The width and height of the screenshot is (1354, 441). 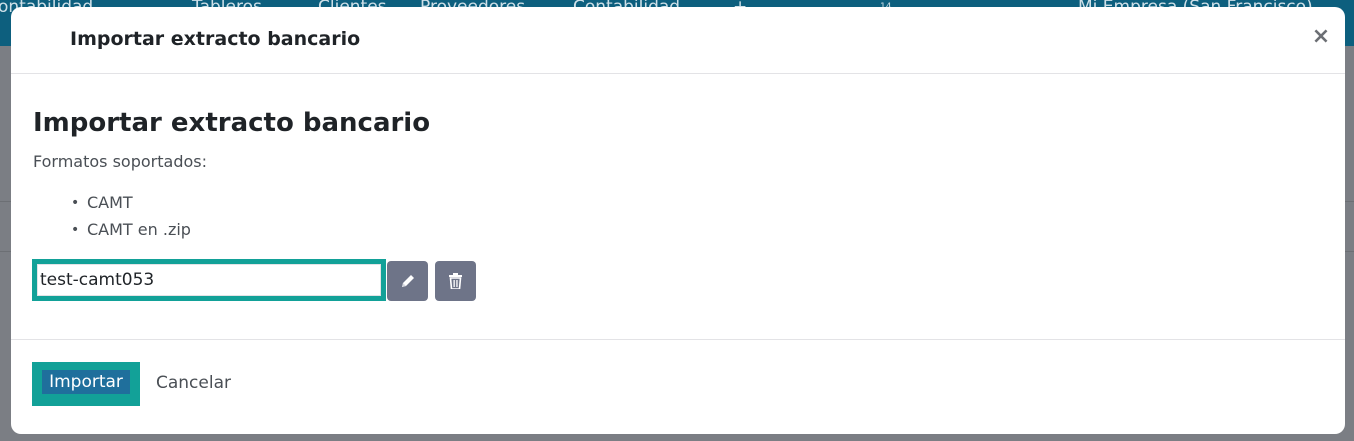 I want to click on format-item-label: CAMT, so click(x=110, y=202).